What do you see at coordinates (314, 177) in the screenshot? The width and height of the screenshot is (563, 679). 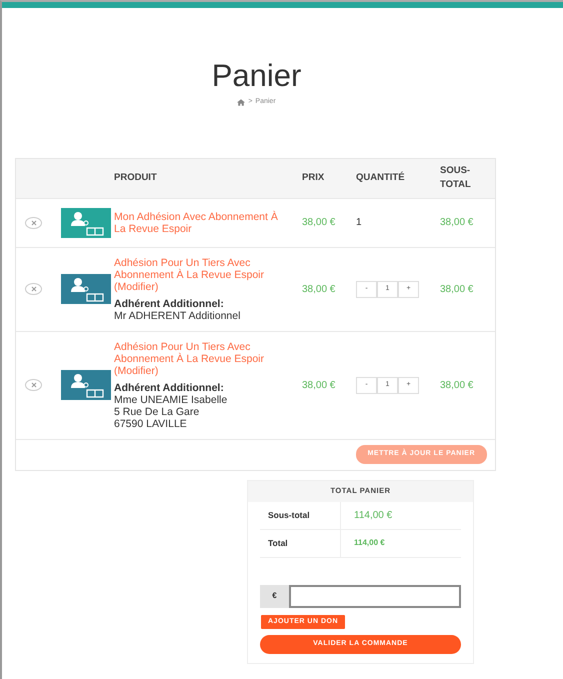 I see `column-header: PRIX` at bounding box center [314, 177].